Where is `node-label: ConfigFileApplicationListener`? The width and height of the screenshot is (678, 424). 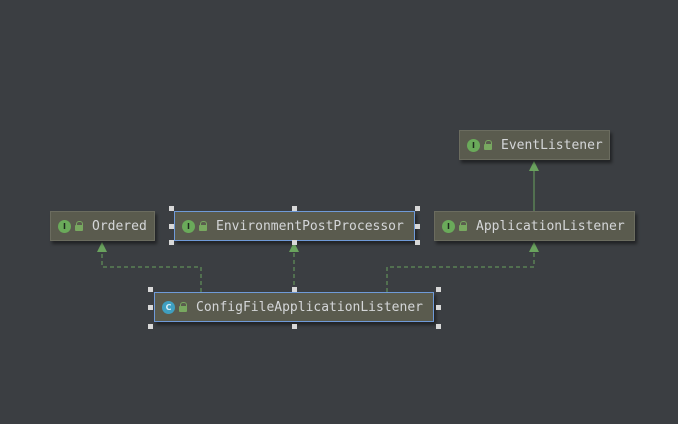 node-label: ConfigFileApplicationListener is located at coordinates (309, 307).